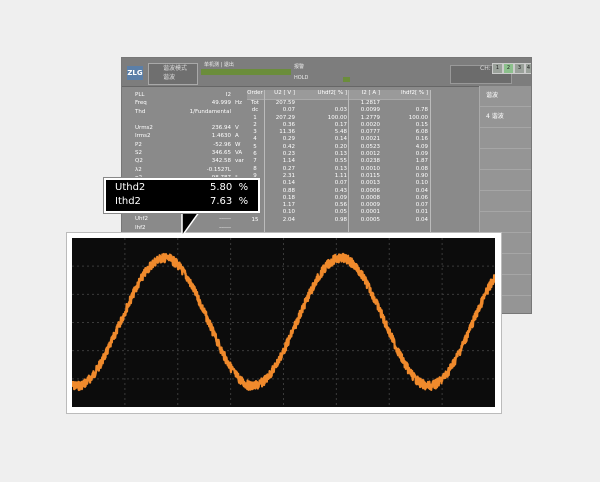  What do you see at coordinates (370, 146) in the screenshot?
I see `table-cell: 0.0523` at bounding box center [370, 146].